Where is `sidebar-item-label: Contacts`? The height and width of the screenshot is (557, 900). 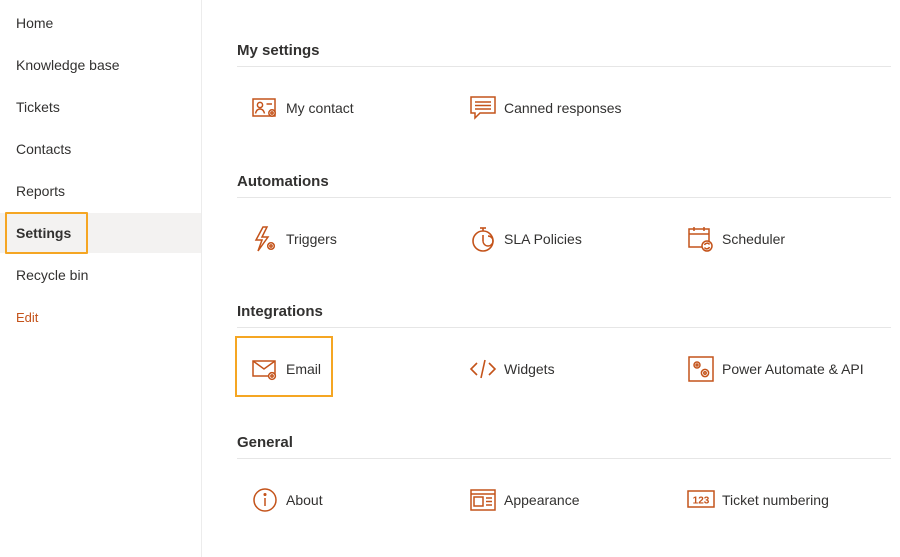
sidebar-item-label: Contacts is located at coordinates (44, 149).